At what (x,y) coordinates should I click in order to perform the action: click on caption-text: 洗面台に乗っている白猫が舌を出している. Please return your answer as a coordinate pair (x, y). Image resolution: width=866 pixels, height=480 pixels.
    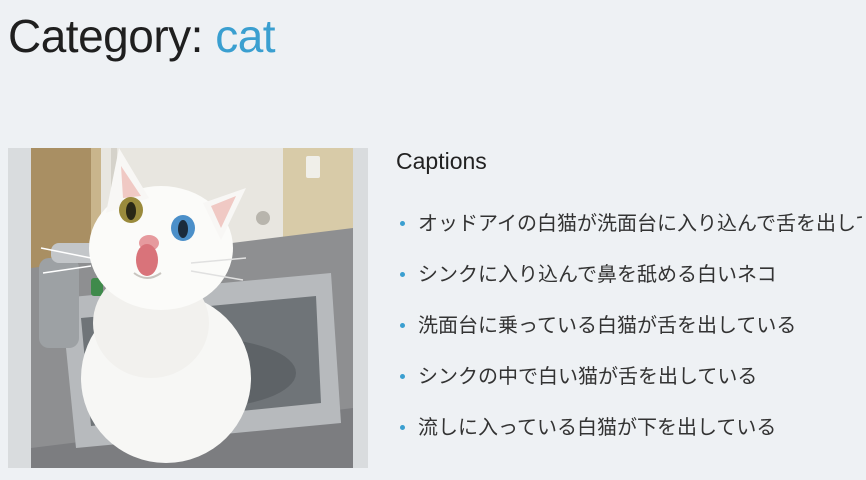
    Looking at the image, I should click on (607, 326).